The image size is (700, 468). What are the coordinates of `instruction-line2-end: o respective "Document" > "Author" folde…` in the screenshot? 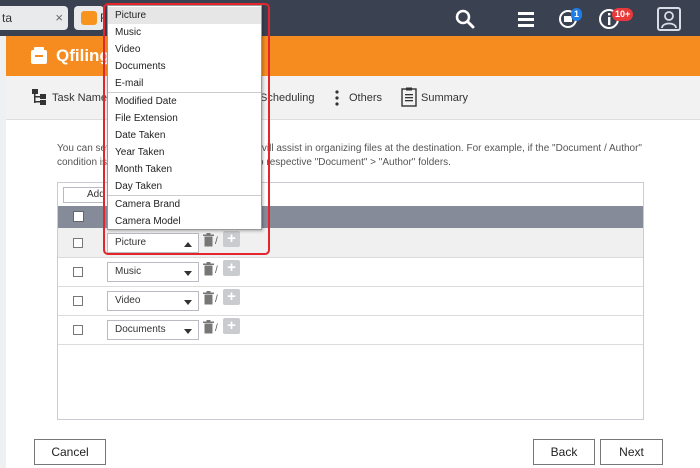 It's located at (354, 162).